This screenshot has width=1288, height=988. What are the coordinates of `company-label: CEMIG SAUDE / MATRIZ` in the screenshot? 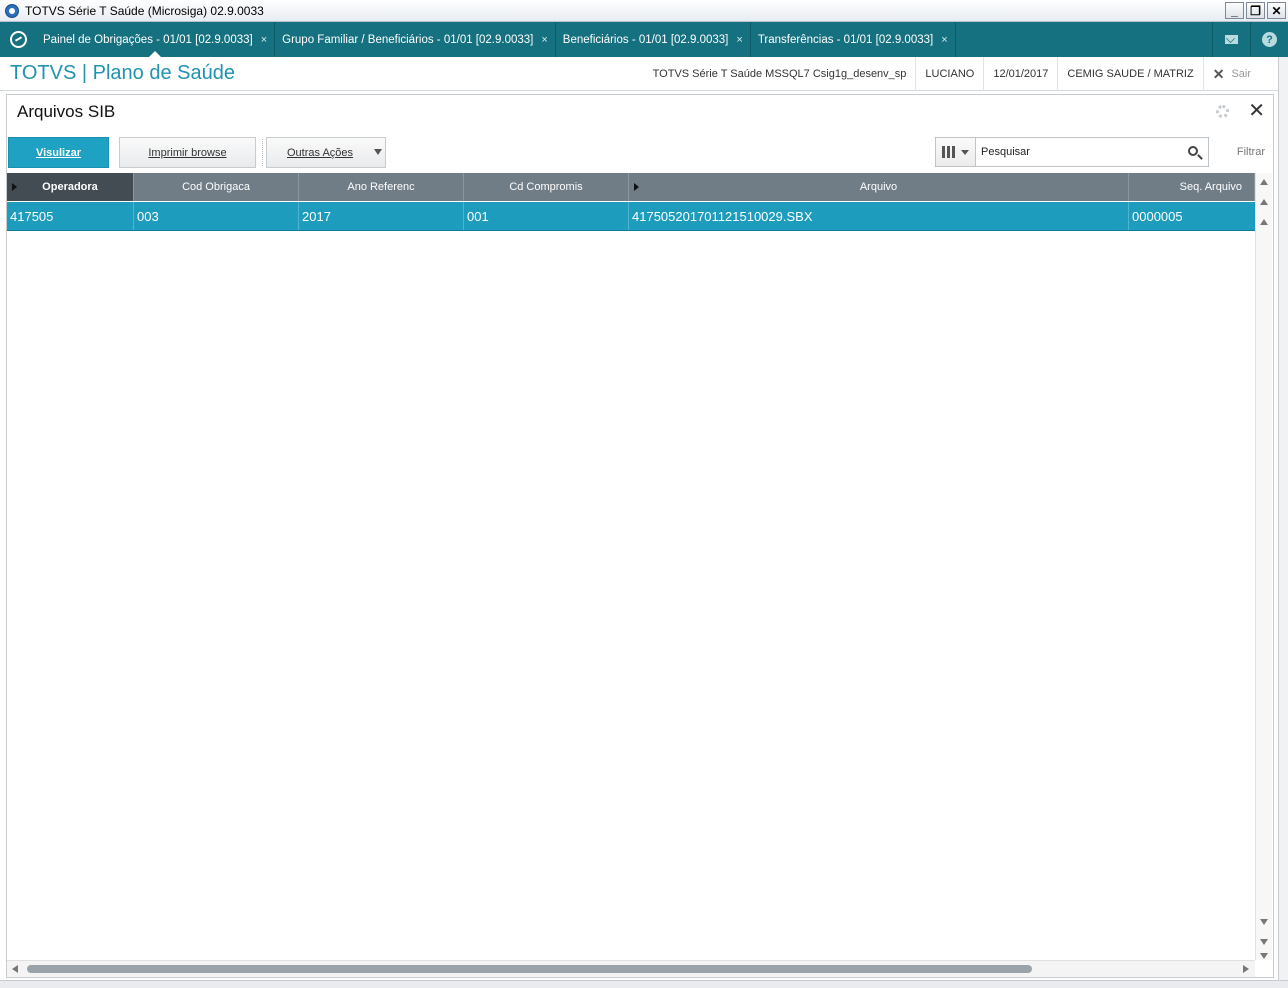 It's located at (1129, 74).